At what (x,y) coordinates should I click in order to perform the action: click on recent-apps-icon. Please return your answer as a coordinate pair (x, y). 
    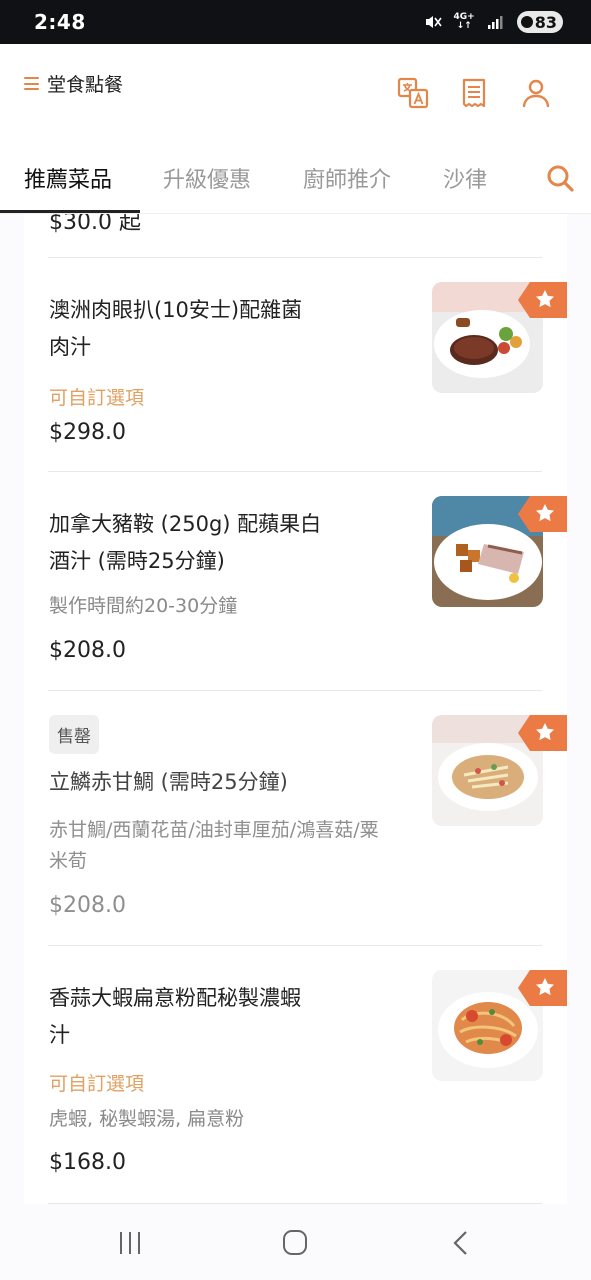
    Looking at the image, I should click on (130, 1243).